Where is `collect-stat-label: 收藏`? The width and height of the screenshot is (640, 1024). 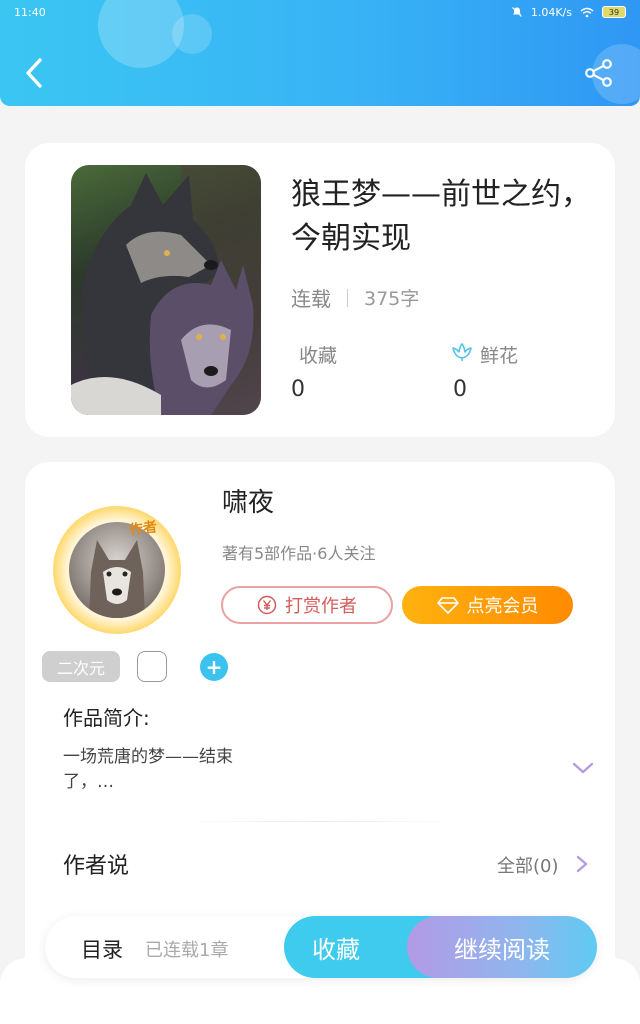 collect-stat-label: 收藏 is located at coordinates (318, 356).